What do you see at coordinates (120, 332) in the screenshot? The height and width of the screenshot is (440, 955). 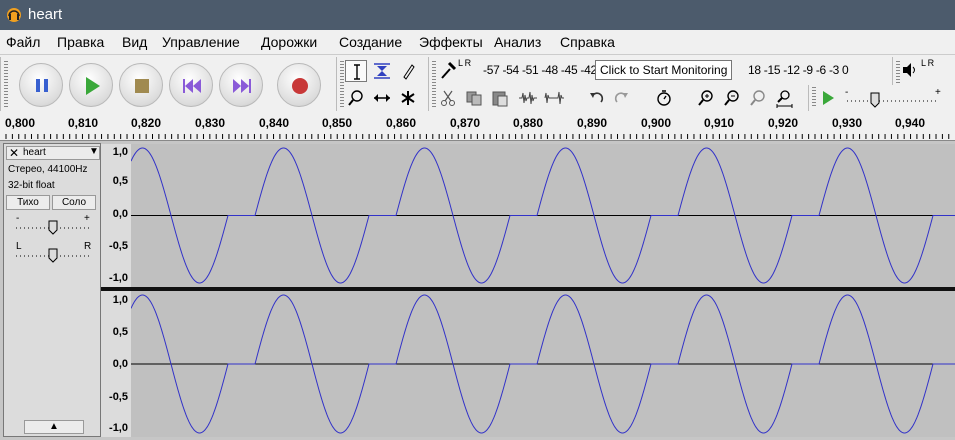 I see `amp-label: 0,5` at bounding box center [120, 332].